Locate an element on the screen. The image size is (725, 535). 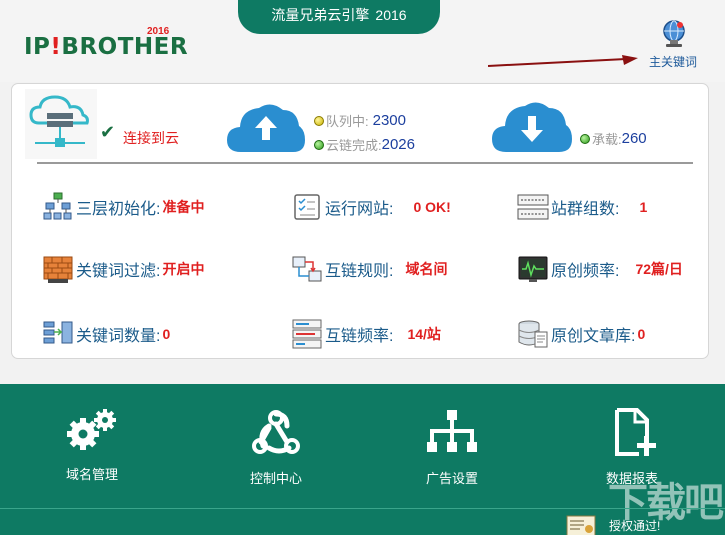
item-label: 三层初始化: is located at coordinates (118, 209).